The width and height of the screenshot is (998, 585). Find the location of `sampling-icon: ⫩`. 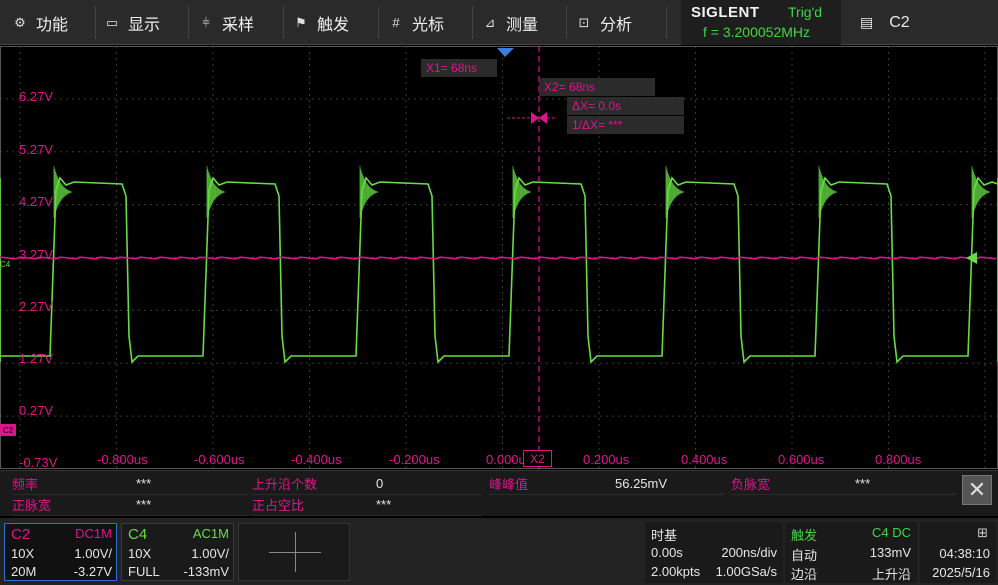

sampling-icon: ⫩ is located at coordinates (206, 22).